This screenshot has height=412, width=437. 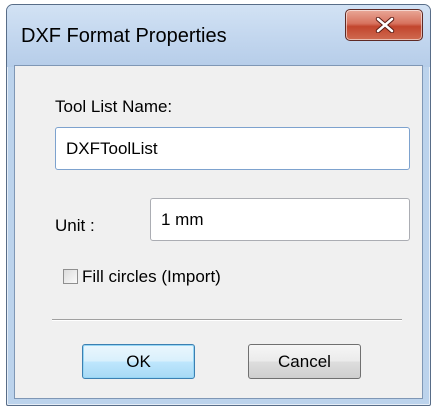 I want to click on unit-input: 1 mm, so click(x=280, y=219).